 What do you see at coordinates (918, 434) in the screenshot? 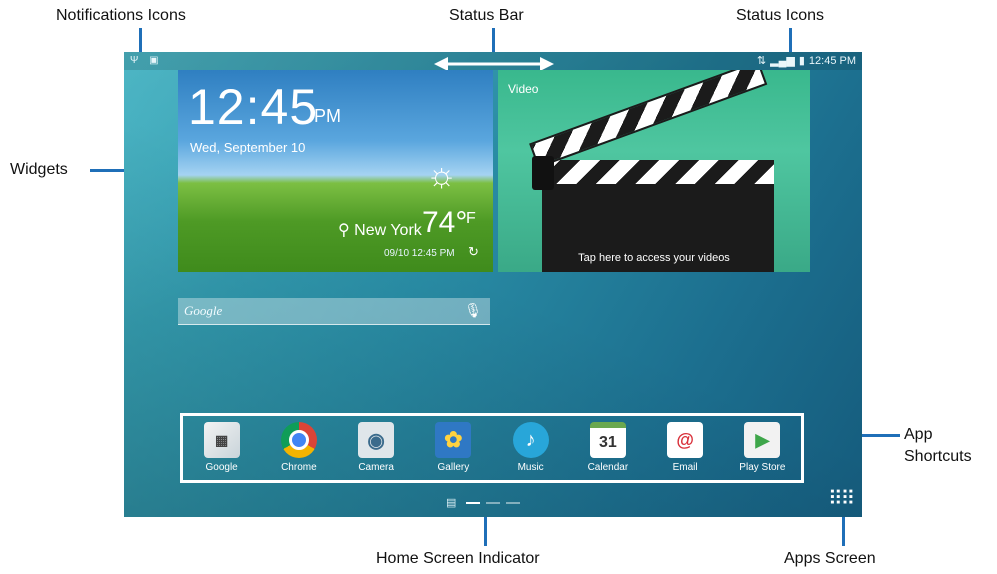
I see `callout-app-shortcuts-line1: App` at bounding box center [918, 434].